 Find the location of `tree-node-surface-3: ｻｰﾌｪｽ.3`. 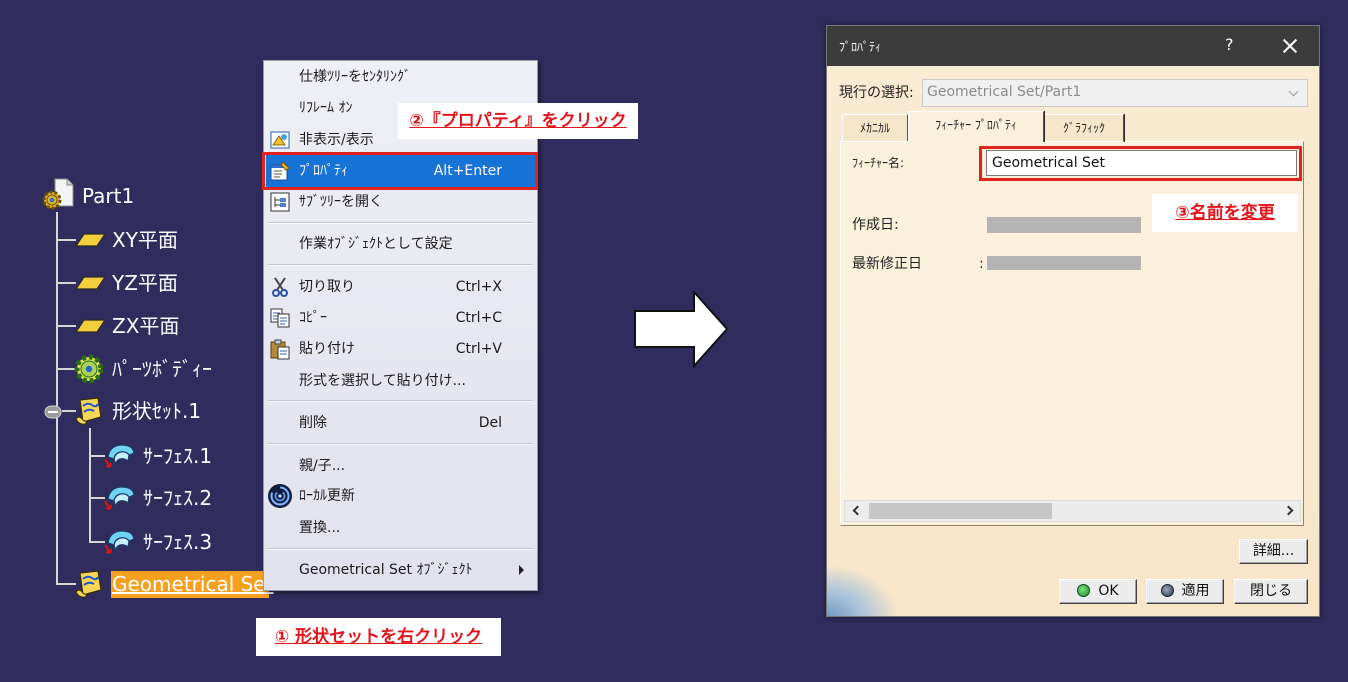

tree-node-surface-3: ｻｰﾌｪｽ.3 is located at coordinates (177, 542).